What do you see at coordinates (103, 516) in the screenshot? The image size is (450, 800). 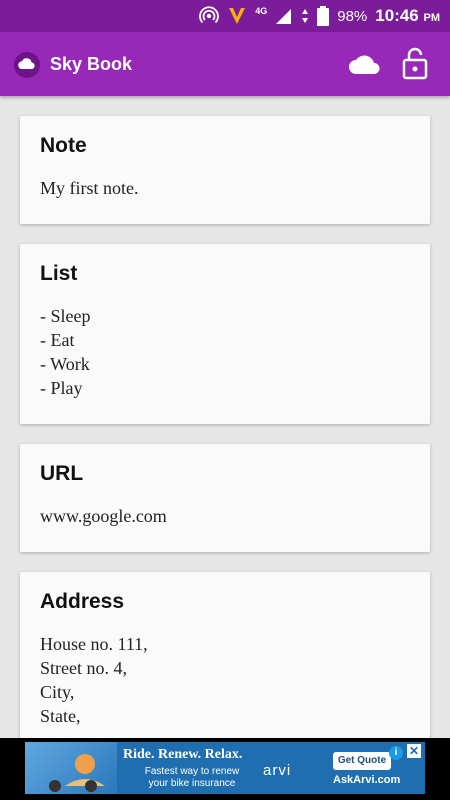 I see `card-line: www.google.com` at bounding box center [103, 516].